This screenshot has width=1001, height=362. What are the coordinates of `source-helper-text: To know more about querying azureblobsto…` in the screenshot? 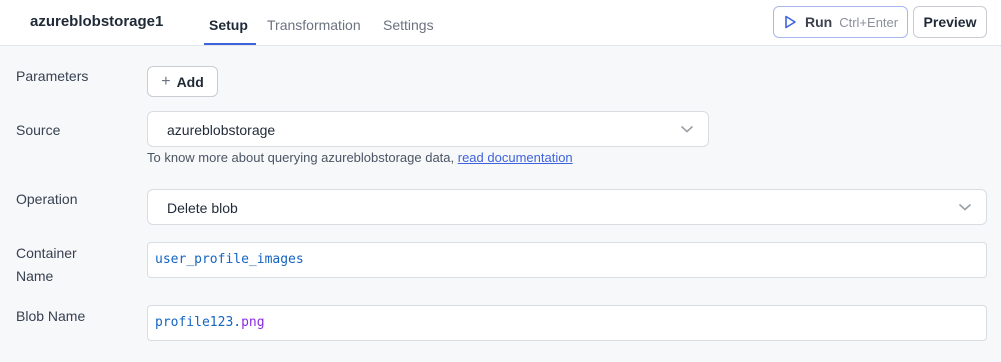 It's located at (360, 157).